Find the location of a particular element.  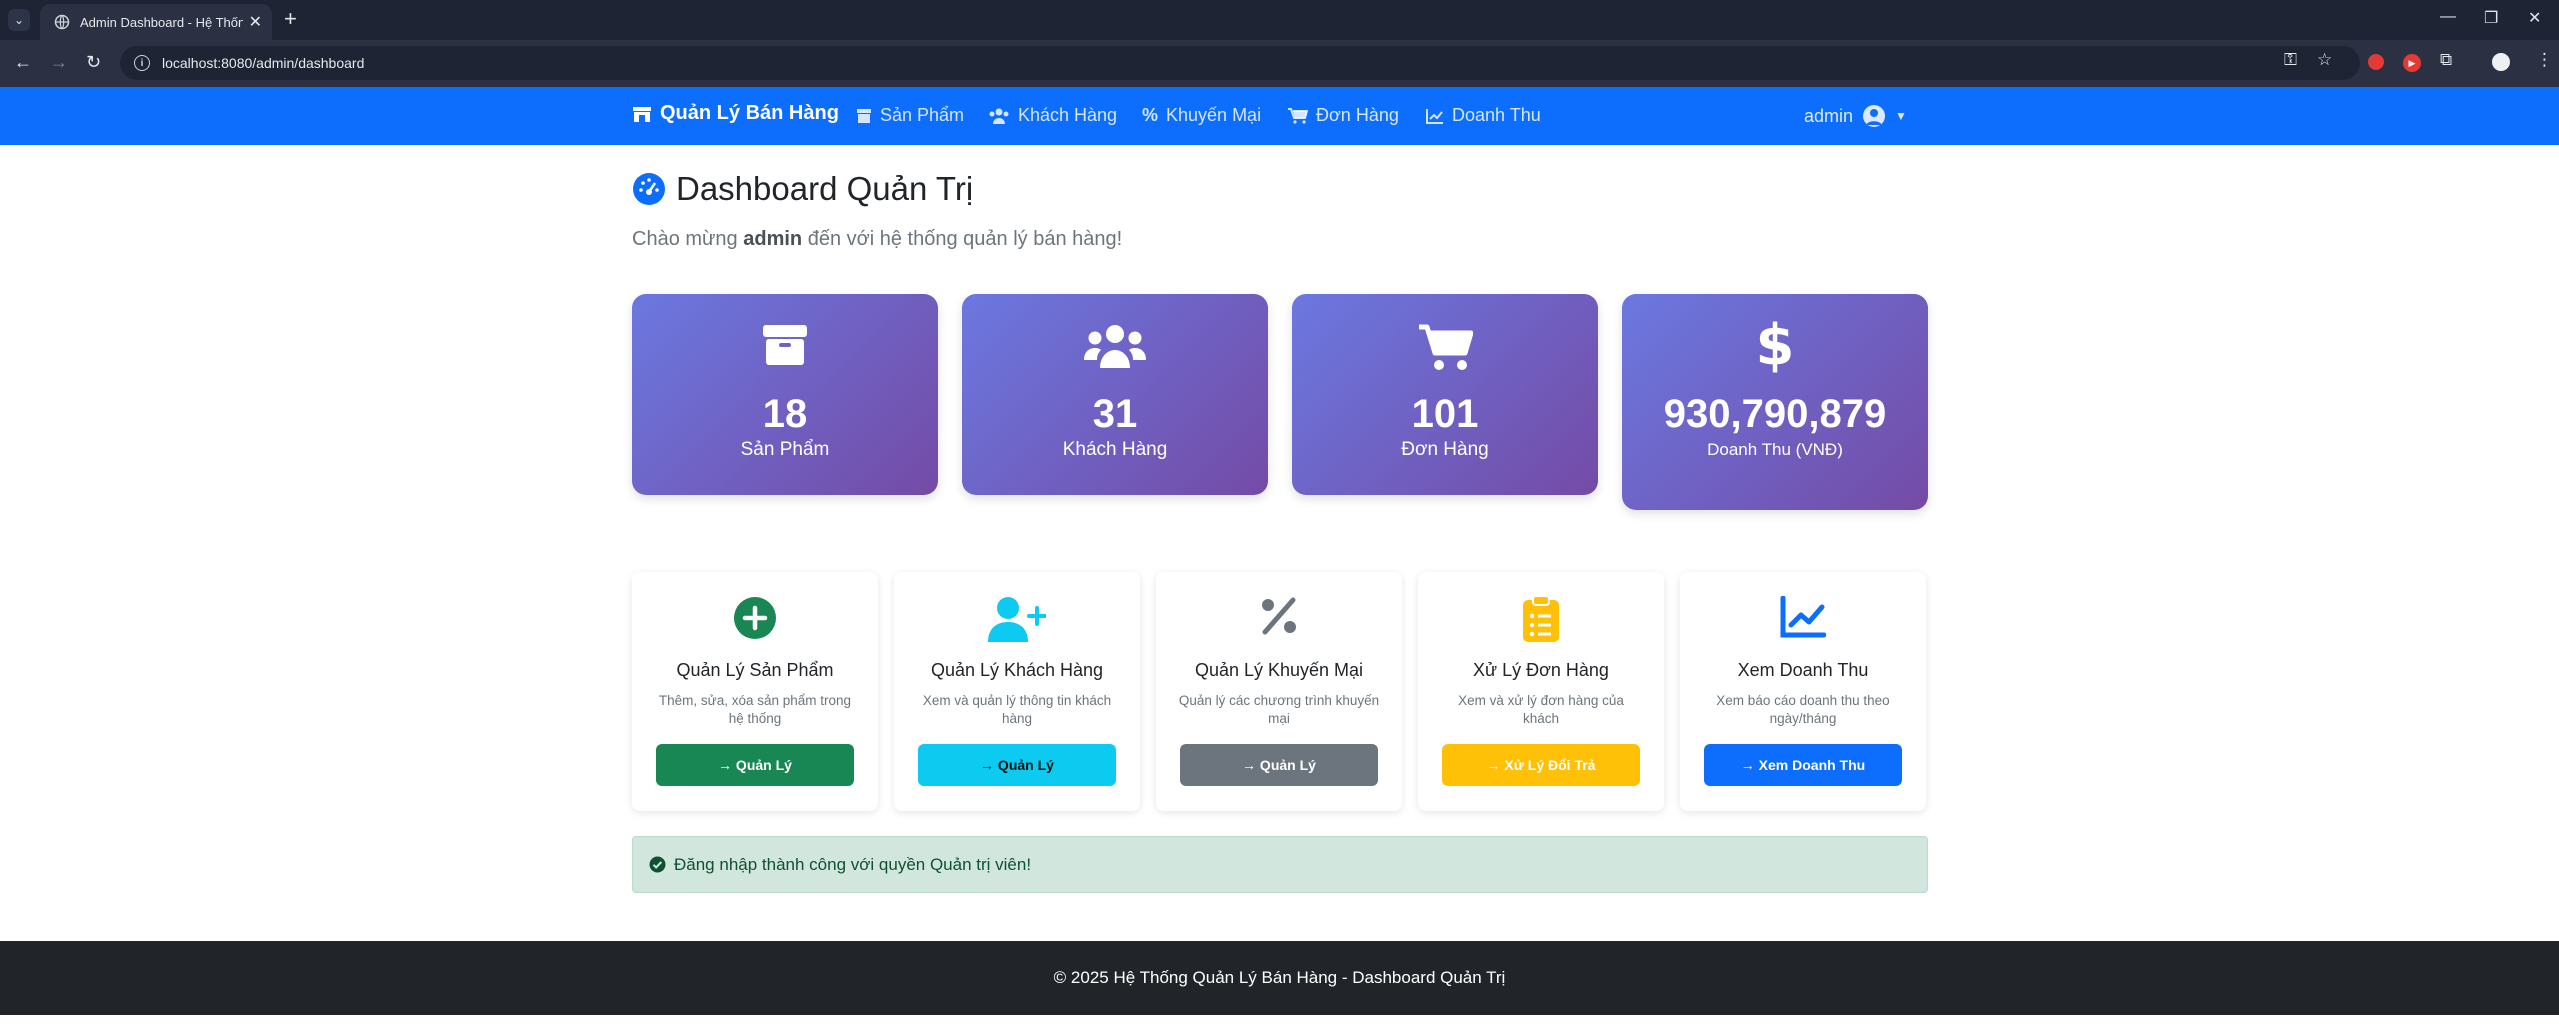

username: admin is located at coordinates (1829, 115).